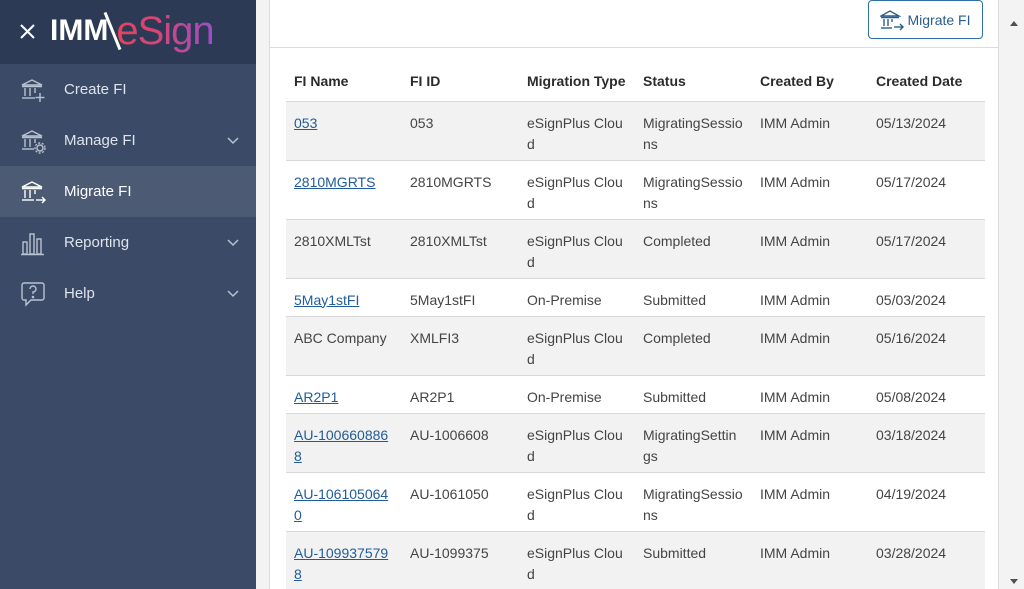 This screenshot has width=1024, height=589. Describe the element at coordinates (577, 82) in the screenshot. I see `column-header-migration-type: Migration Type` at that location.